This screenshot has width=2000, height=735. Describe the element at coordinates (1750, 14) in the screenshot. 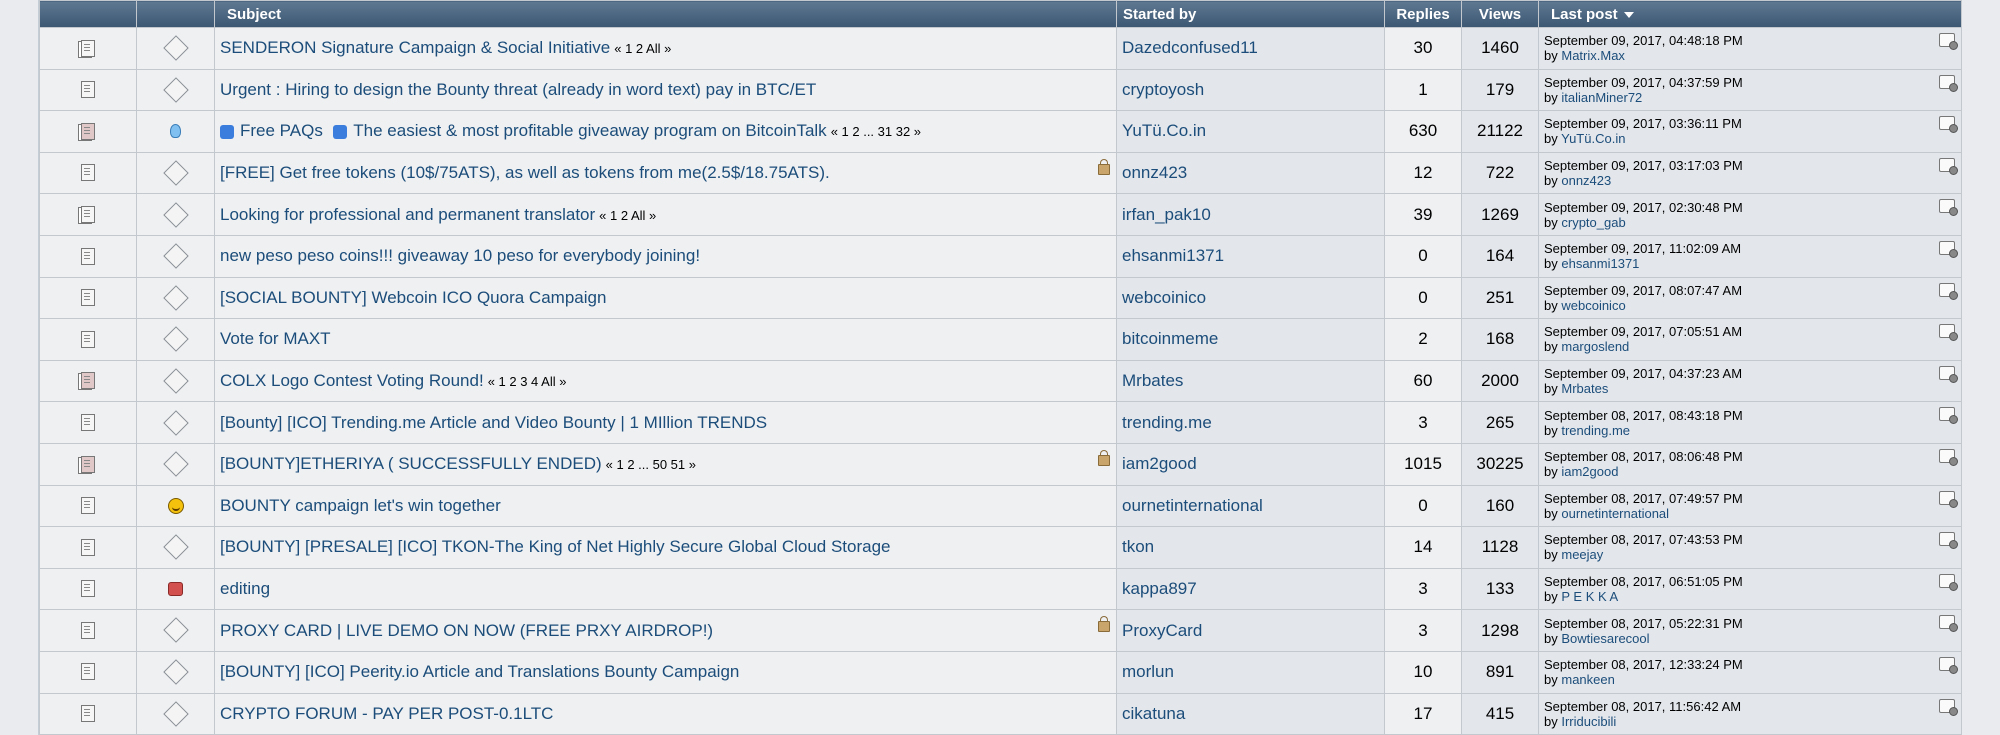

I see `header-last-post: Last post` at that location.